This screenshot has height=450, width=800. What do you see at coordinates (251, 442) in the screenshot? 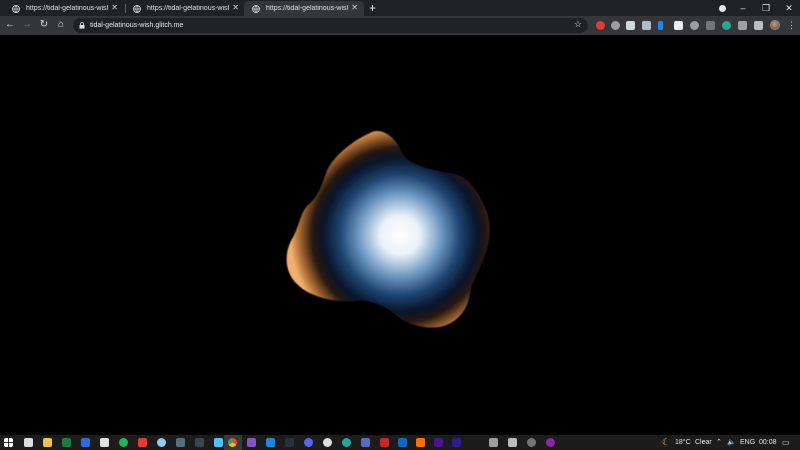
I see `visual-studio-icon` at bounding box center [251, 442].